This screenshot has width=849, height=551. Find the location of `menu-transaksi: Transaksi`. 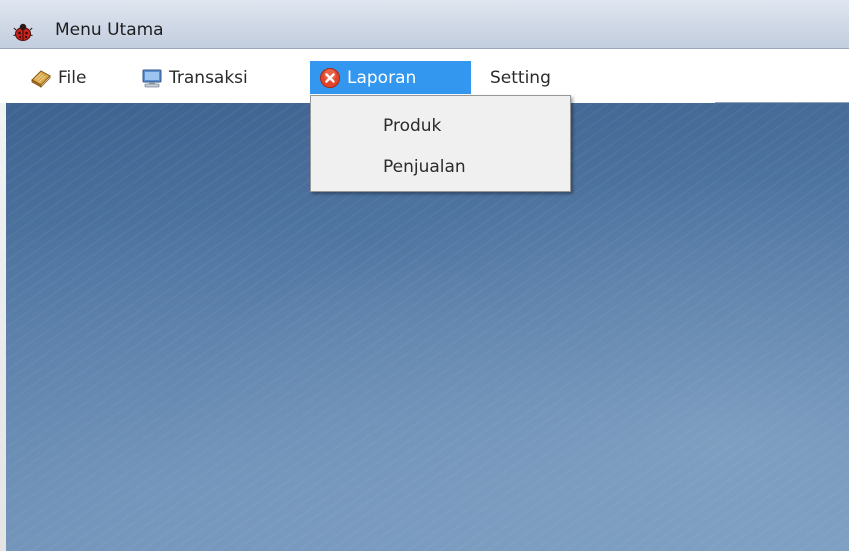

menu-transaksi: Transaksi is located at coordinates (197, 77).